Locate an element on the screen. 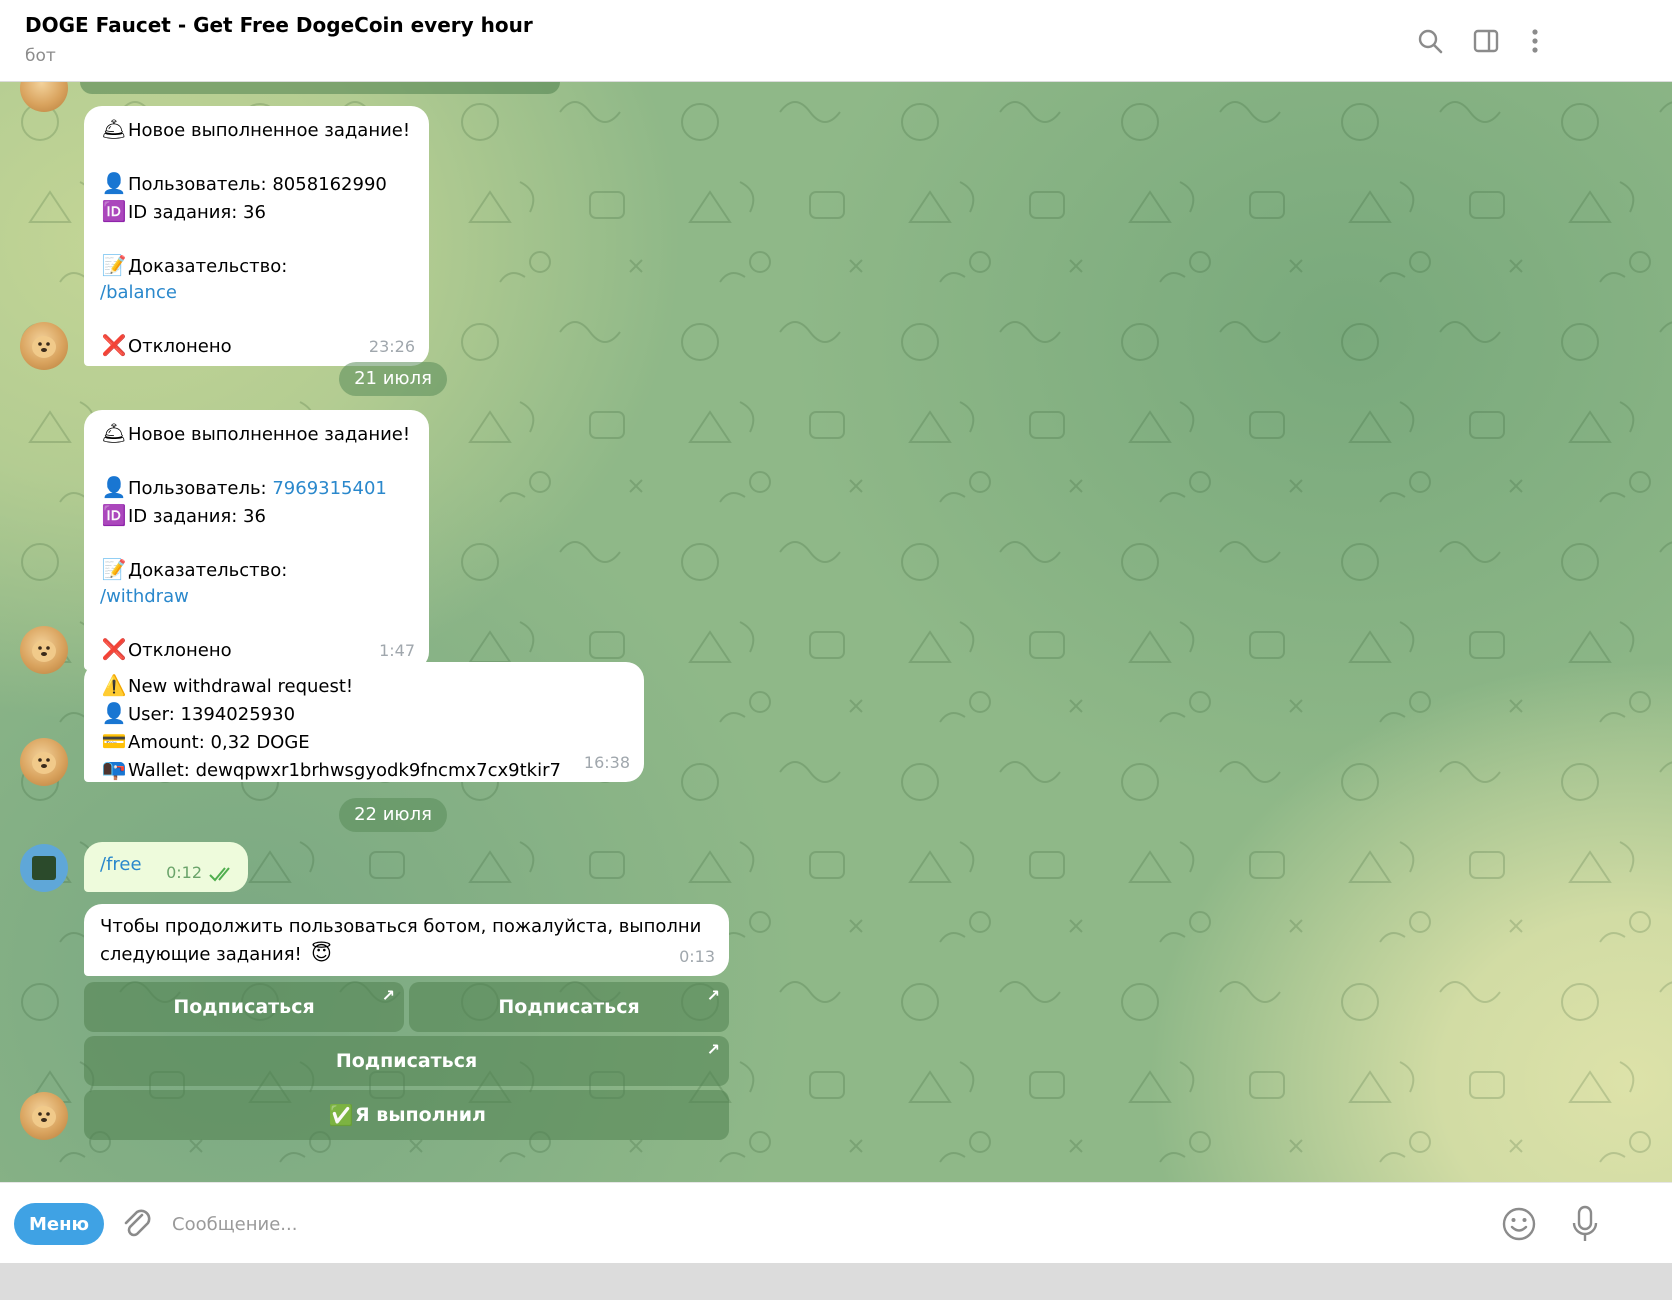 The height and width of the screenshot is (1300, 1672). mailbox-icon: 📭 is located at coordinates (114, 769).